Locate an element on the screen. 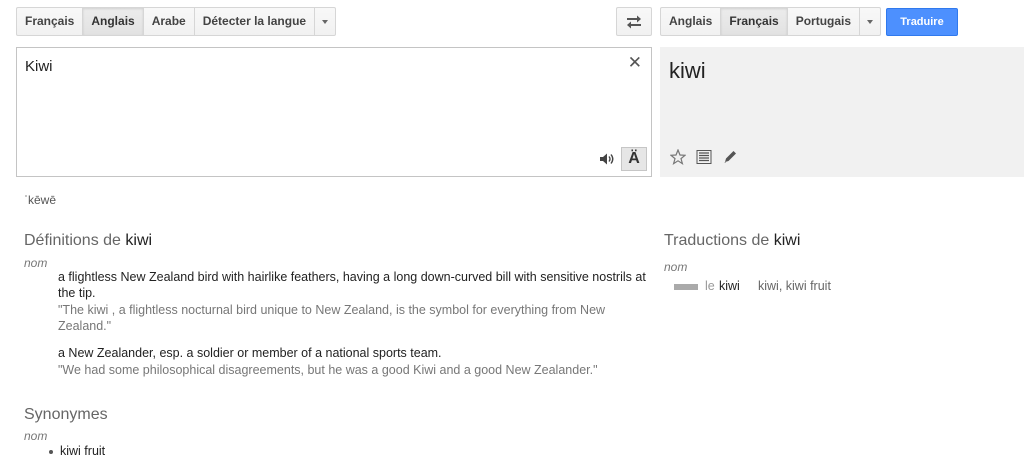 The image size is (1024, 461). result-toolbar is located at coordinates (704, 157).